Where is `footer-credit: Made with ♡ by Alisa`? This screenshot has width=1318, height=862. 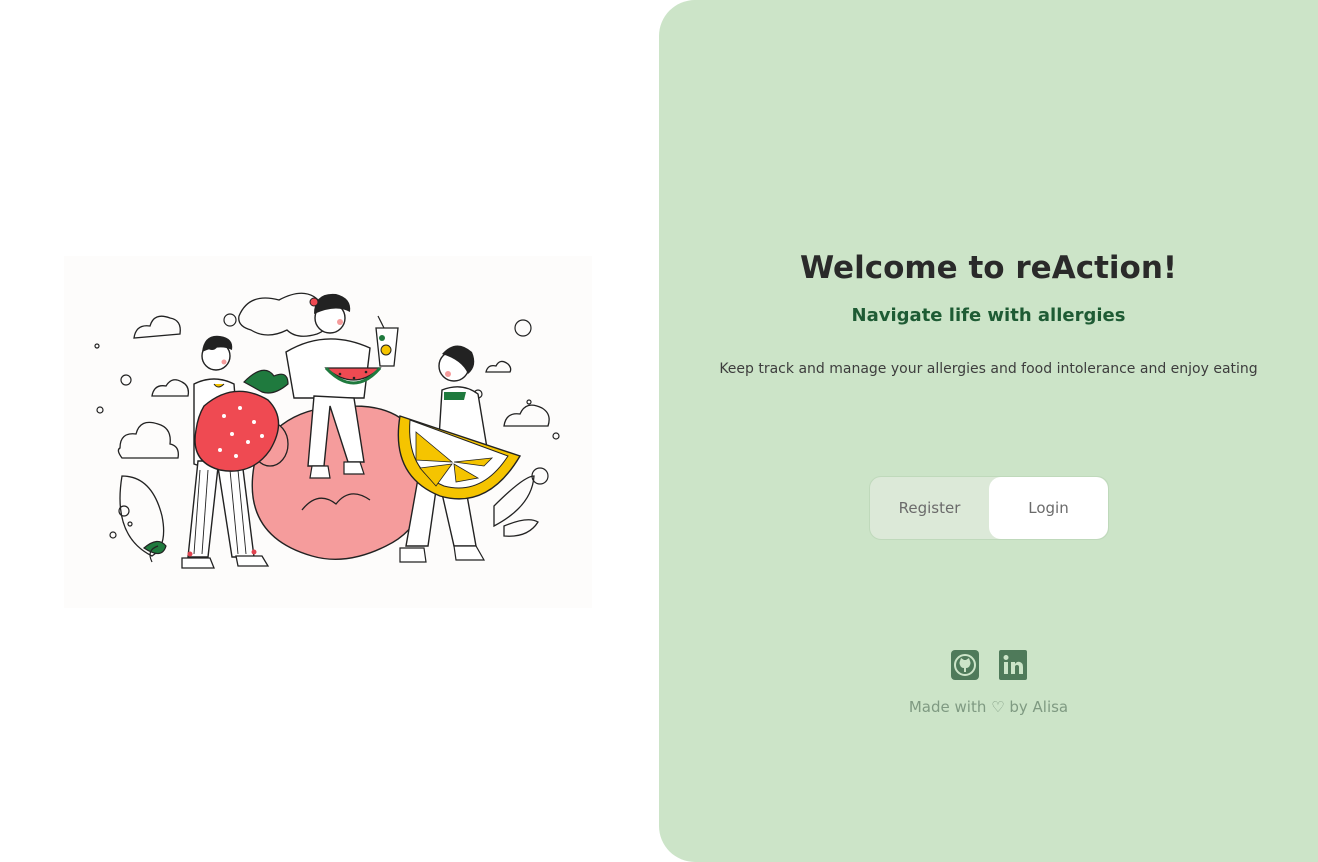
footer-credit: Made with ♡ by Alisa is located at coordinates (988, 707).